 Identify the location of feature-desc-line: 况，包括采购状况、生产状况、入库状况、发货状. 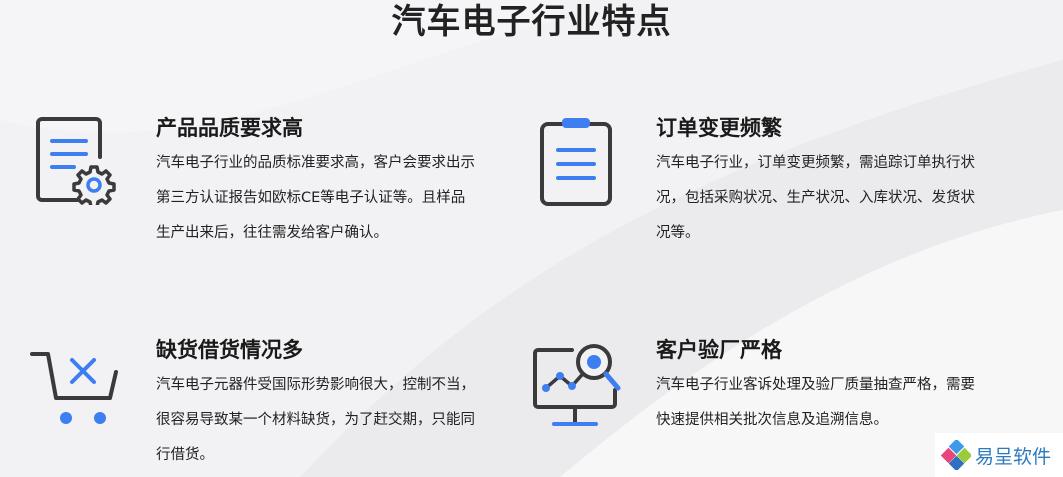
(815, 198).